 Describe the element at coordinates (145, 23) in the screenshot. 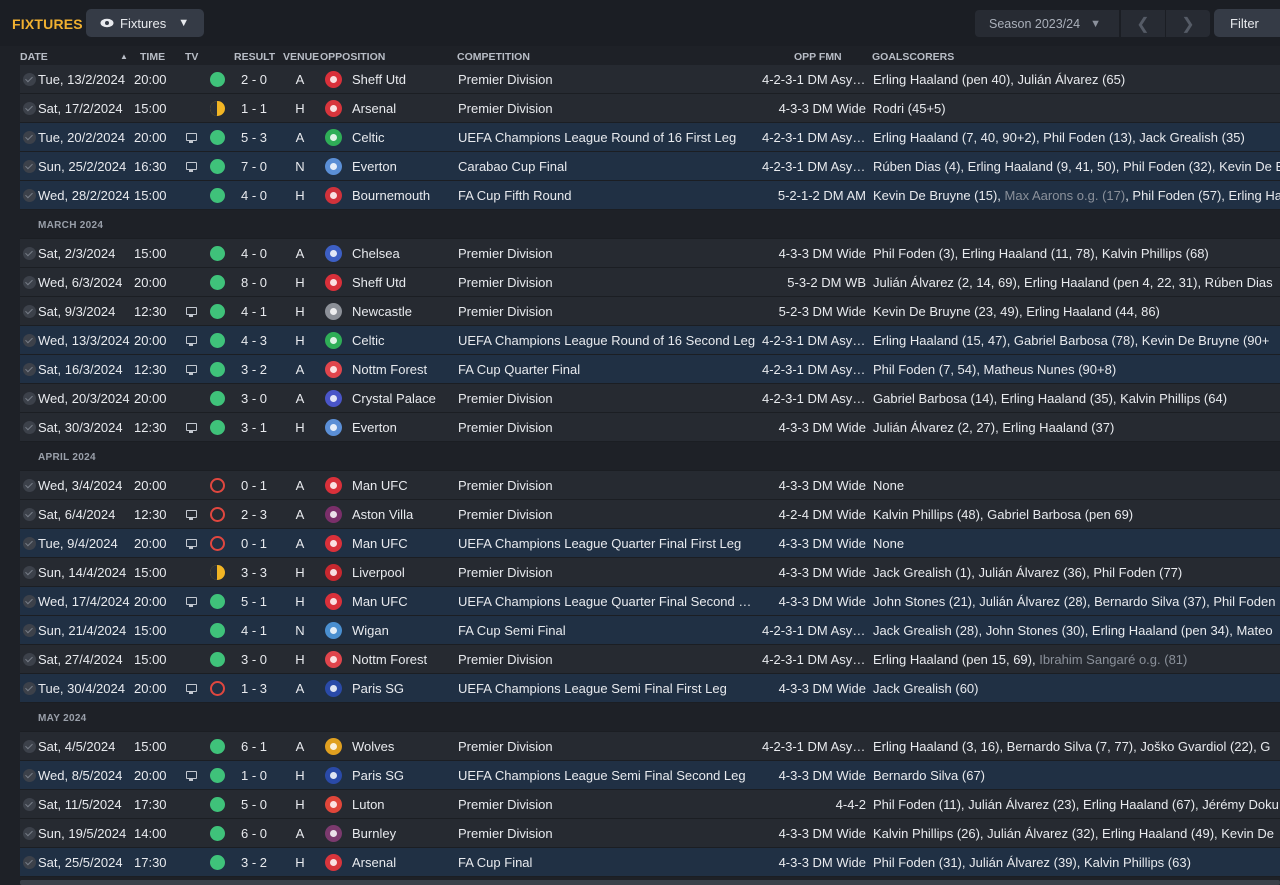

I see `view-dropdown: Fixtures ▼` at that location.